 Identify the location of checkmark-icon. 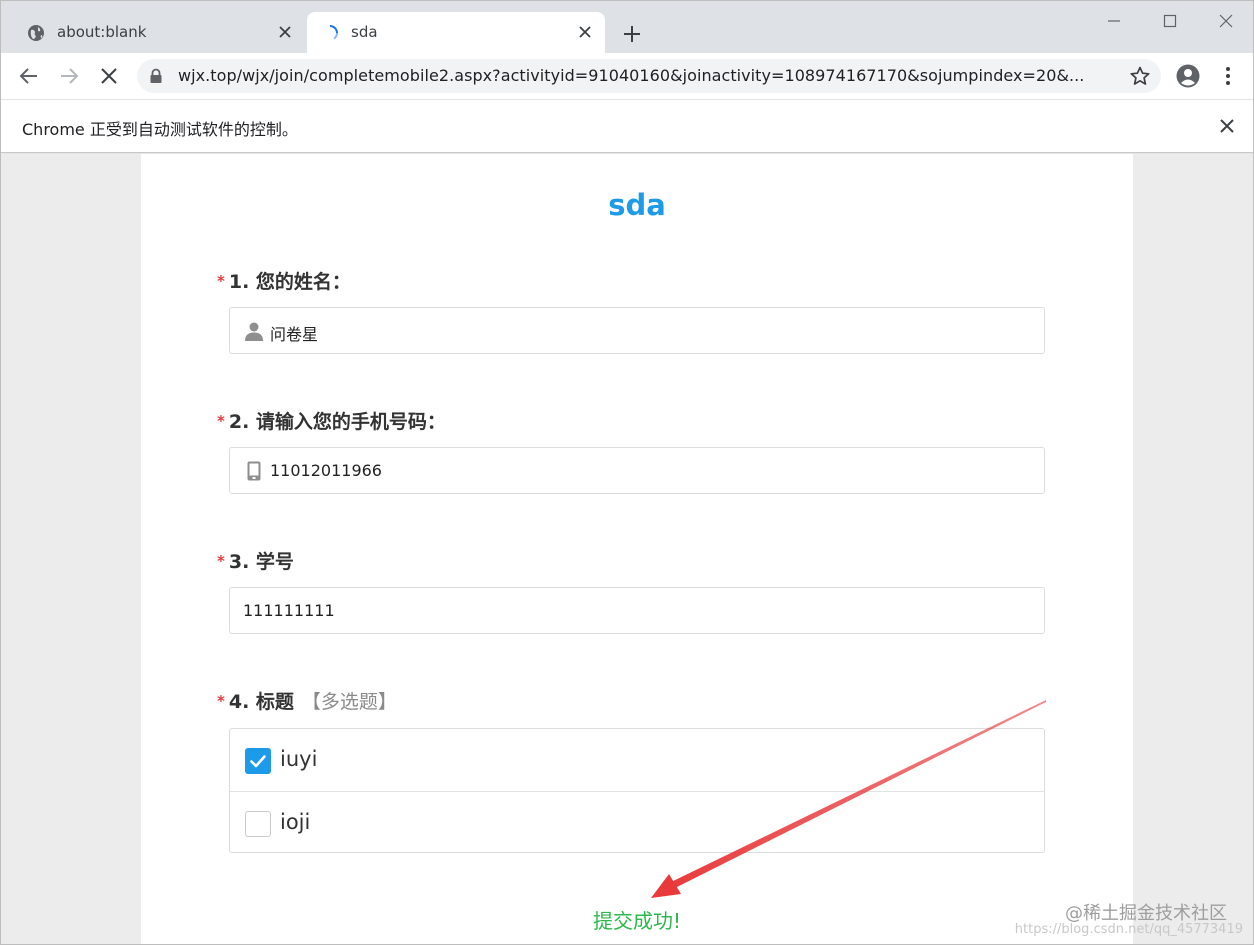
(258, 761).